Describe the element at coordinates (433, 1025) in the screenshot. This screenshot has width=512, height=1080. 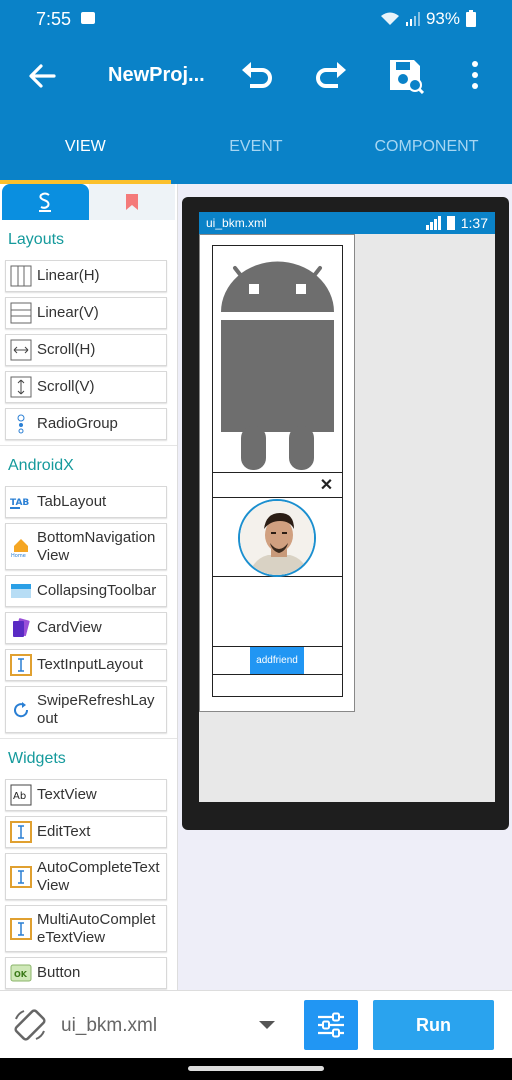
I see `run-button: Run` at that location.